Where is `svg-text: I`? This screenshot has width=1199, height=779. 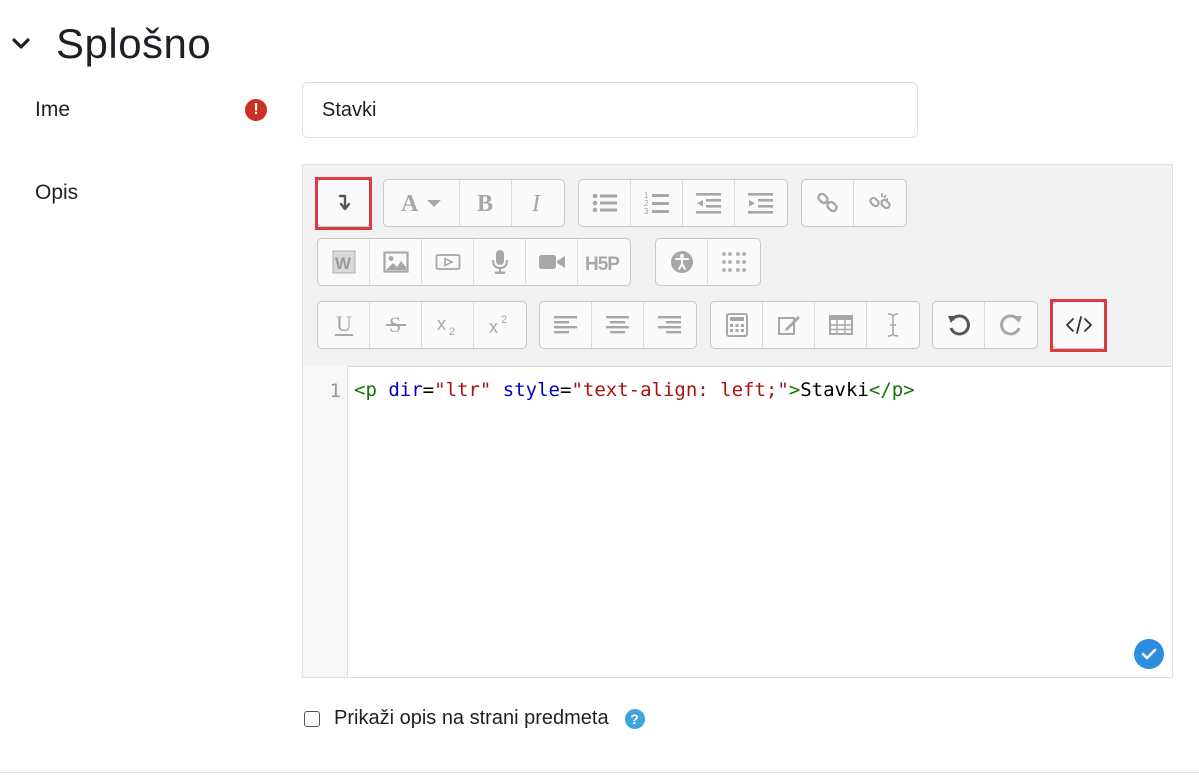 svg-text: I is located at coordinates (536, 203).